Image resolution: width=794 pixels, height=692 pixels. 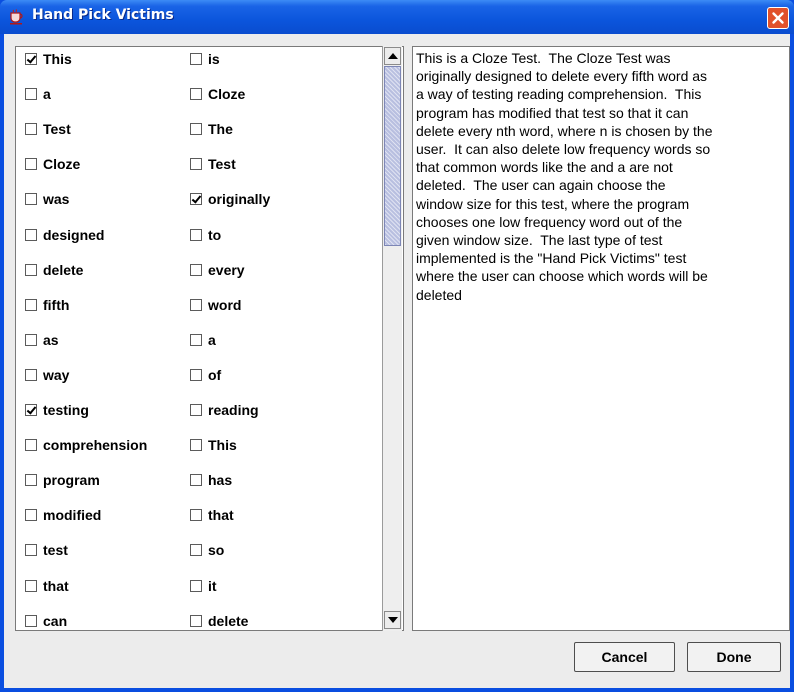 I want to click on word-label: of, so click(x=215, y=374).